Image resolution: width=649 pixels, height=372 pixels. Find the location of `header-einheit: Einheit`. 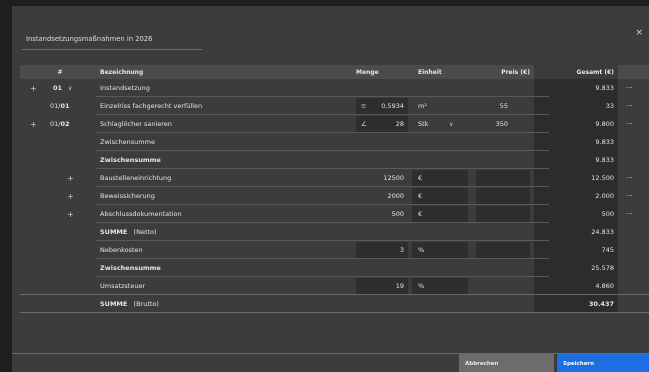

header-einheit: Einheit is located at coordinates (430, 72).